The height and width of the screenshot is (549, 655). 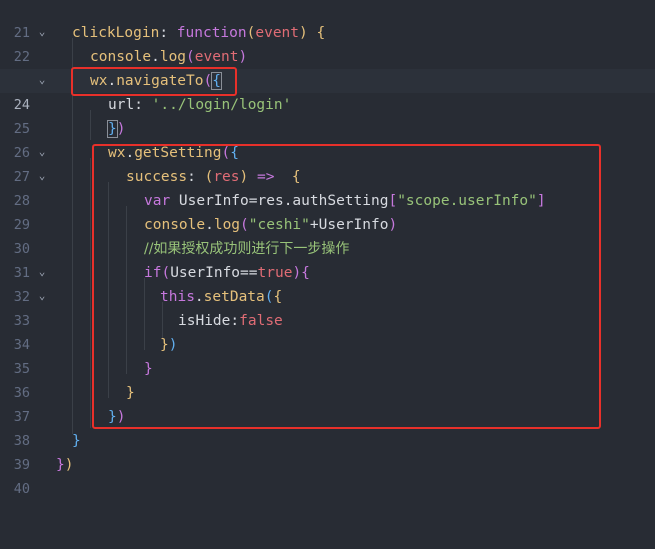 What do you see at coordinates (169, 57) in the screenshot?
I see `code-text: console.log(event)` at bounding box center [169, 57].